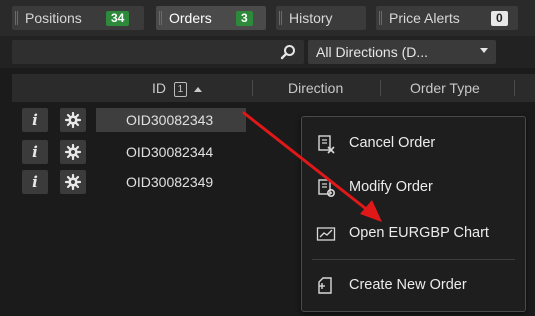  I want to click on menu-divider, so click(413, 259).